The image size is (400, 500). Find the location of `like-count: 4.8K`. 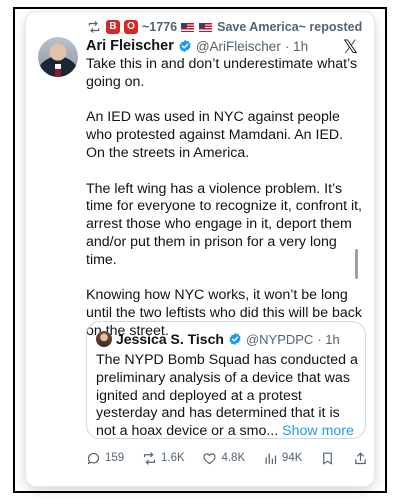

like-count: 4.8K is located at coordinates (233, 458).